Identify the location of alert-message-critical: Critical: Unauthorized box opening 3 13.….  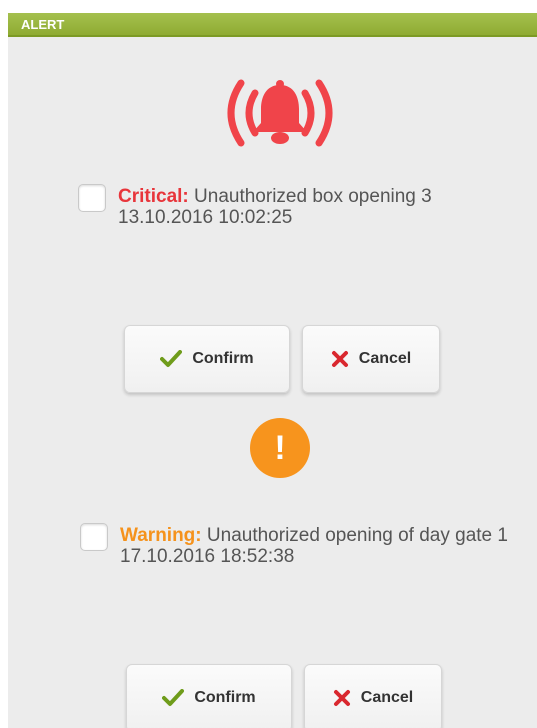
(313, 207).